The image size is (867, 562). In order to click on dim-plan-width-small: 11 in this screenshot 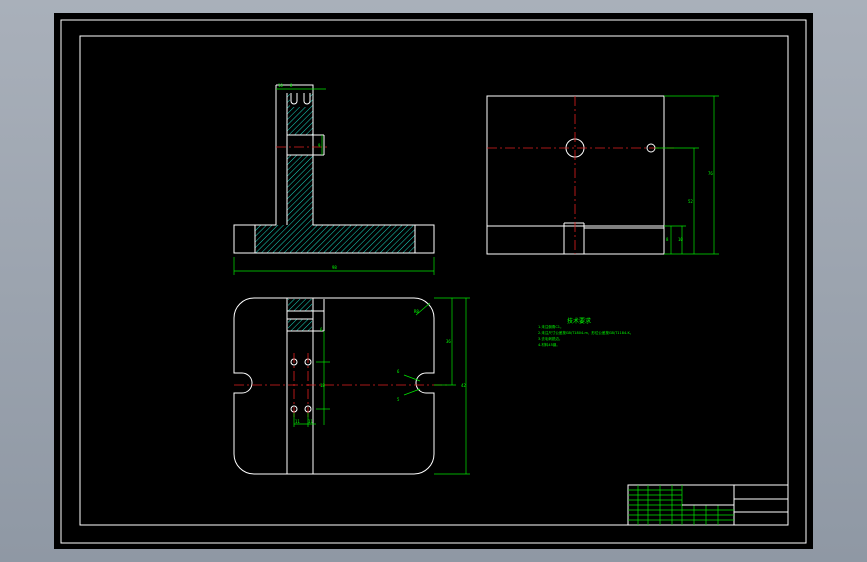, I will do `click(297, 421)`.